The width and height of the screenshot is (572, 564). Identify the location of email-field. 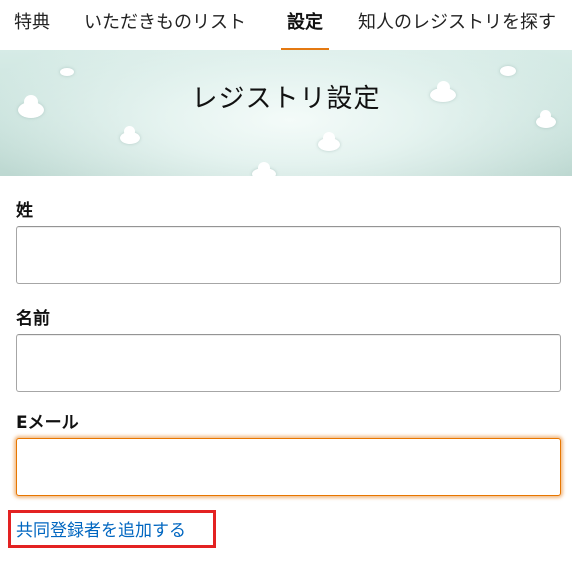
(288, 467).